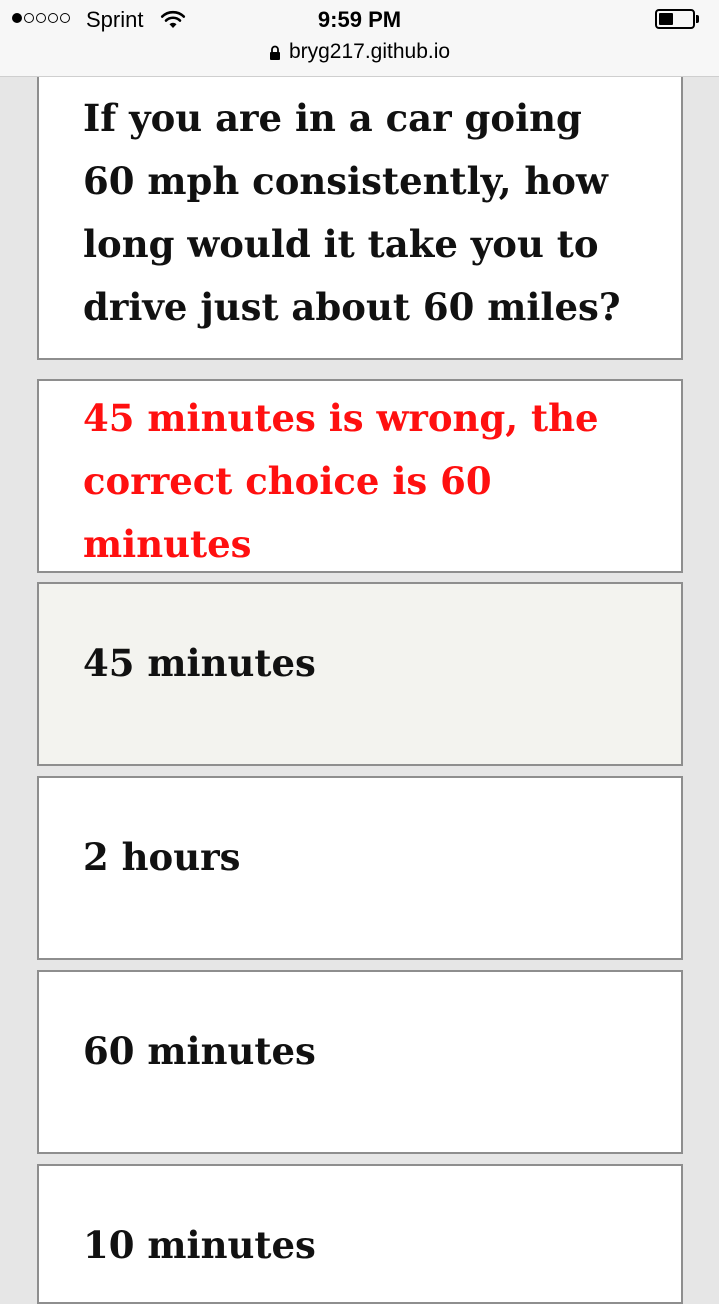 The width and height of the screenshot is (719, 1304). Describe the element at coordinates (369, 52) in the screenshot. I see `url-text: bryg217.github.io` at that location.